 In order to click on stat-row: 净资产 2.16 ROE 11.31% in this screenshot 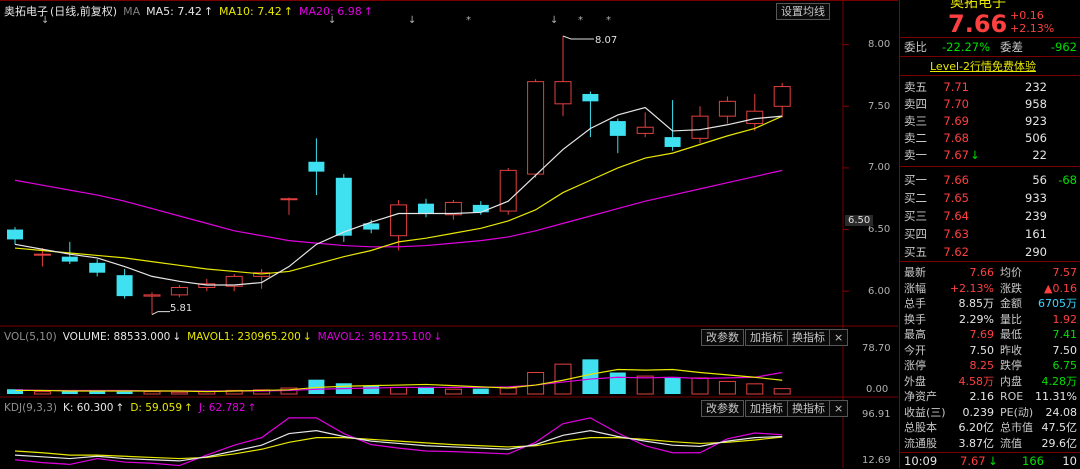, I will do `click(990, 397)`.